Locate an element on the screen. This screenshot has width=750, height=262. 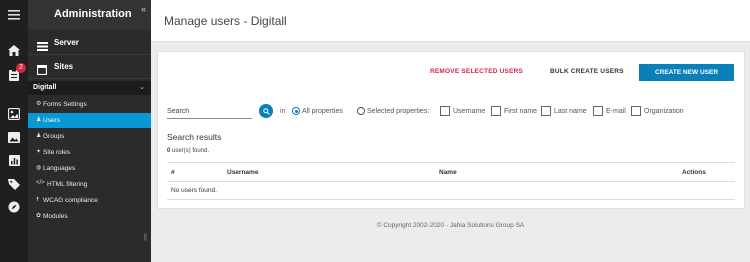
tag-icon is located at coordinates (14, 114).